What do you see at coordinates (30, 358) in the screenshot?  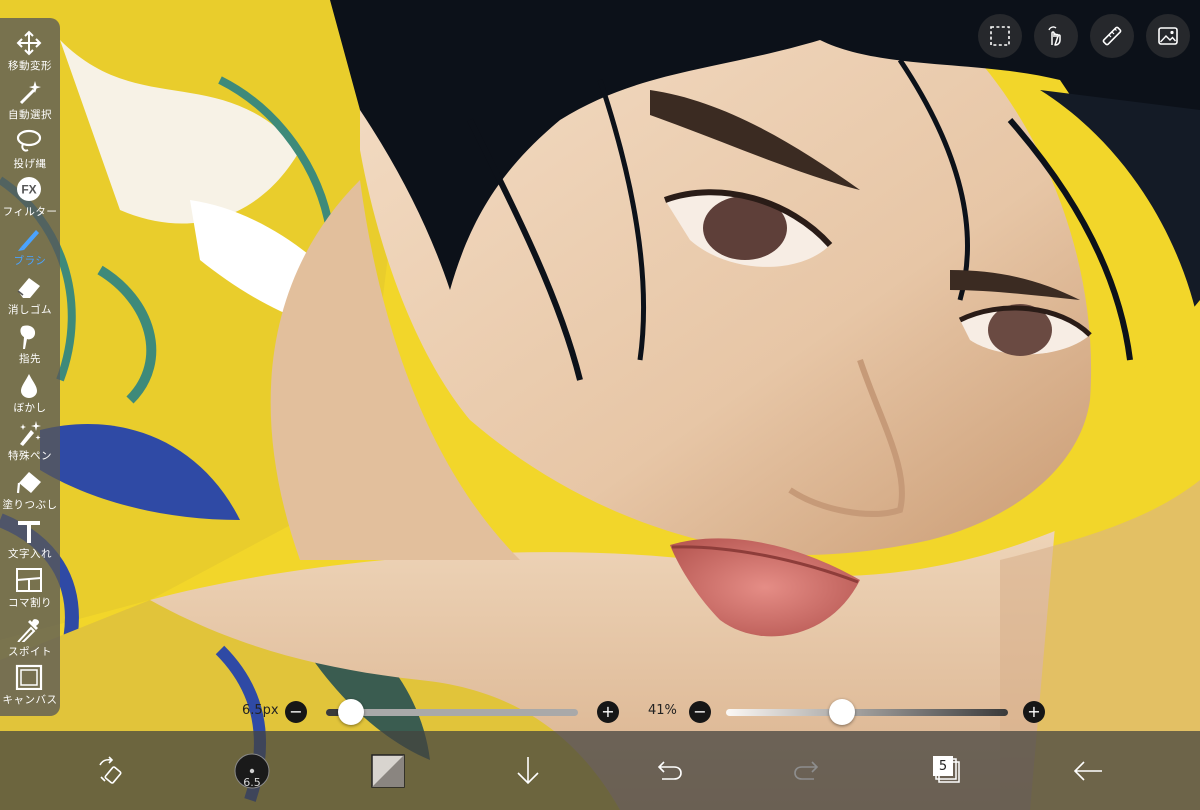 I see `tool-label: 指先` at bounding box center [30, 358].